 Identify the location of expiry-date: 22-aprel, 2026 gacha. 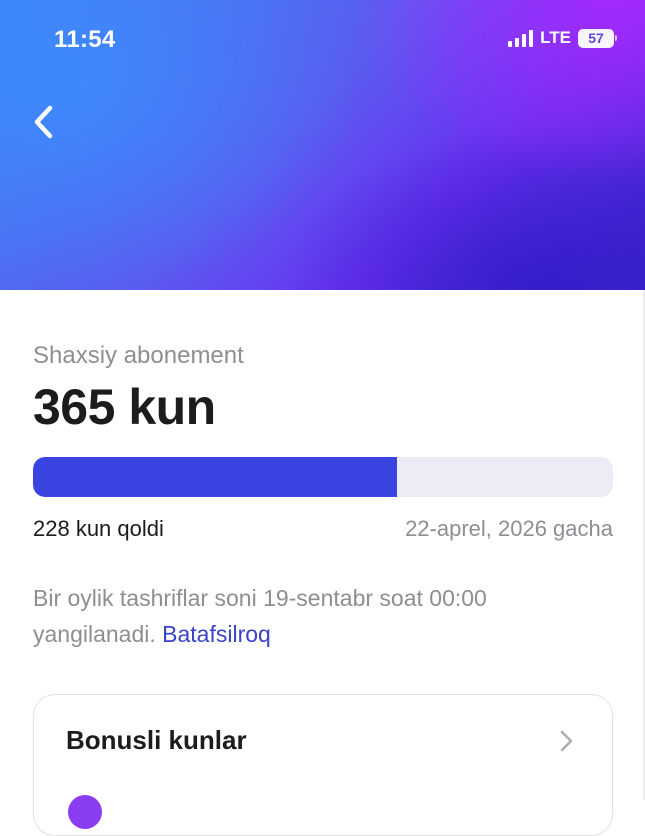
(509, 528).